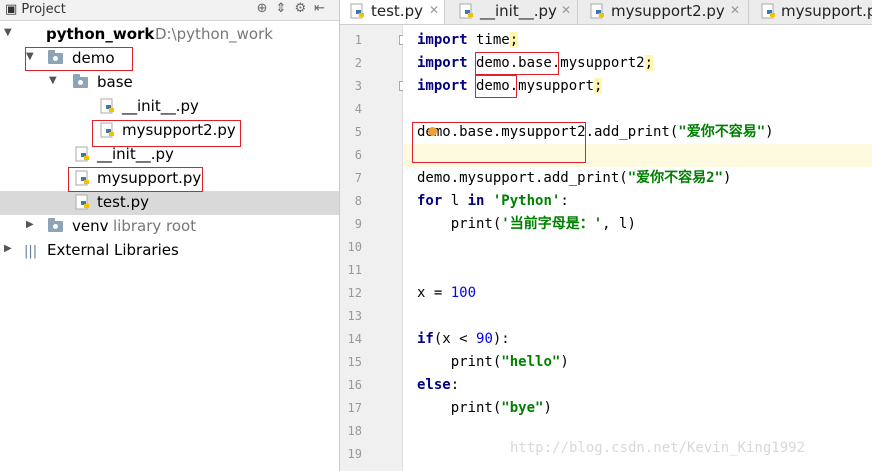 The width and height of the screenshot is (872, 471). Describe the element at coordinates (574, 178) in the screenshot. I see `code-line-7: demo.mysupport.add_print("爱你不容易2")` at that location.